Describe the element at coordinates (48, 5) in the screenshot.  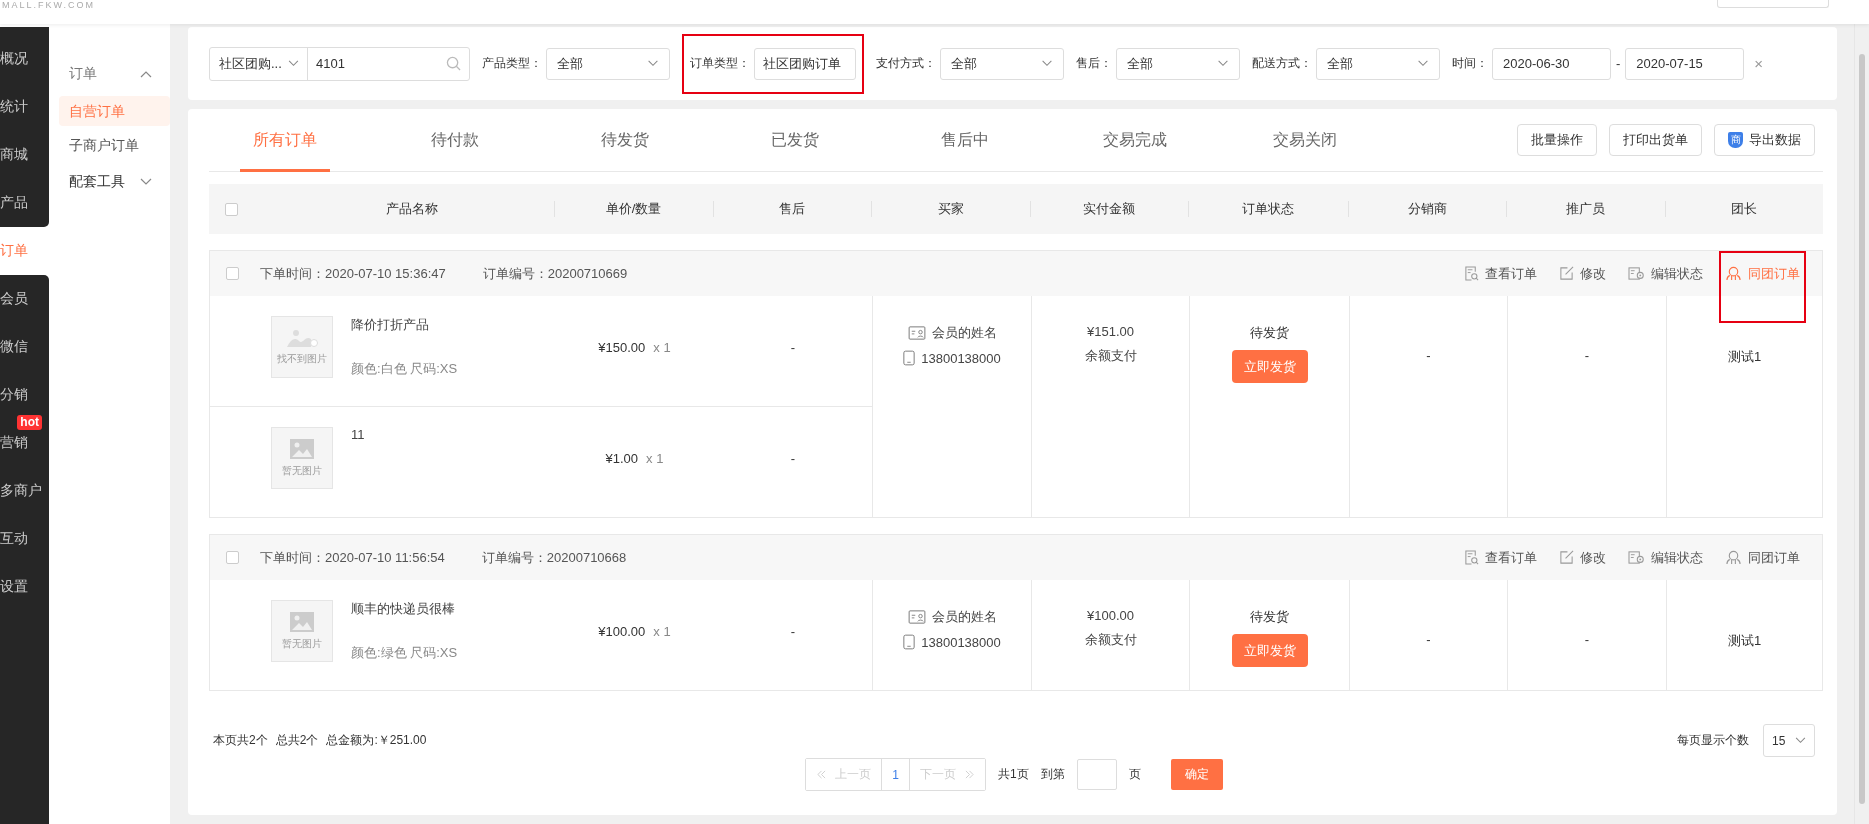
I see `logo-text: MALL.FKW.COM` at that location.